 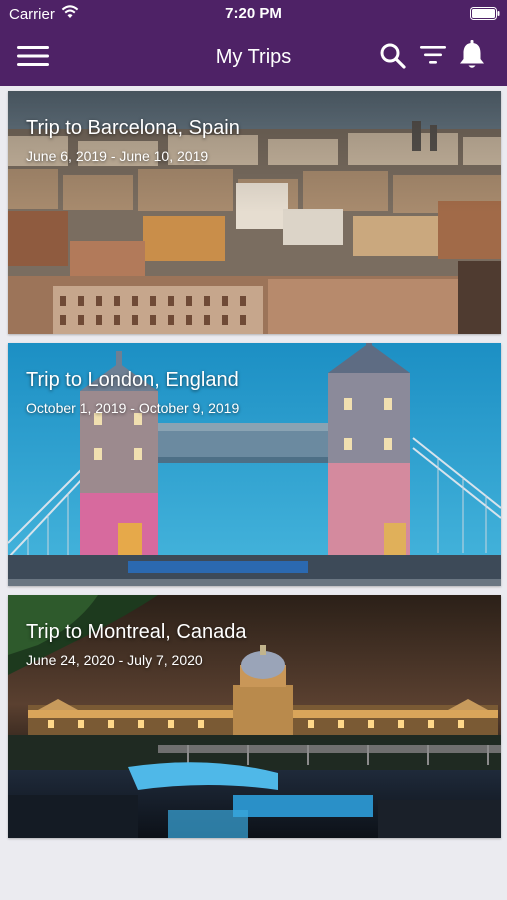 What do you see at coordinates (114, 660) in the screenshot?
I see `trip-dates: June 24, 2020 - July 7, 2020` at bounding box center [114, 660].